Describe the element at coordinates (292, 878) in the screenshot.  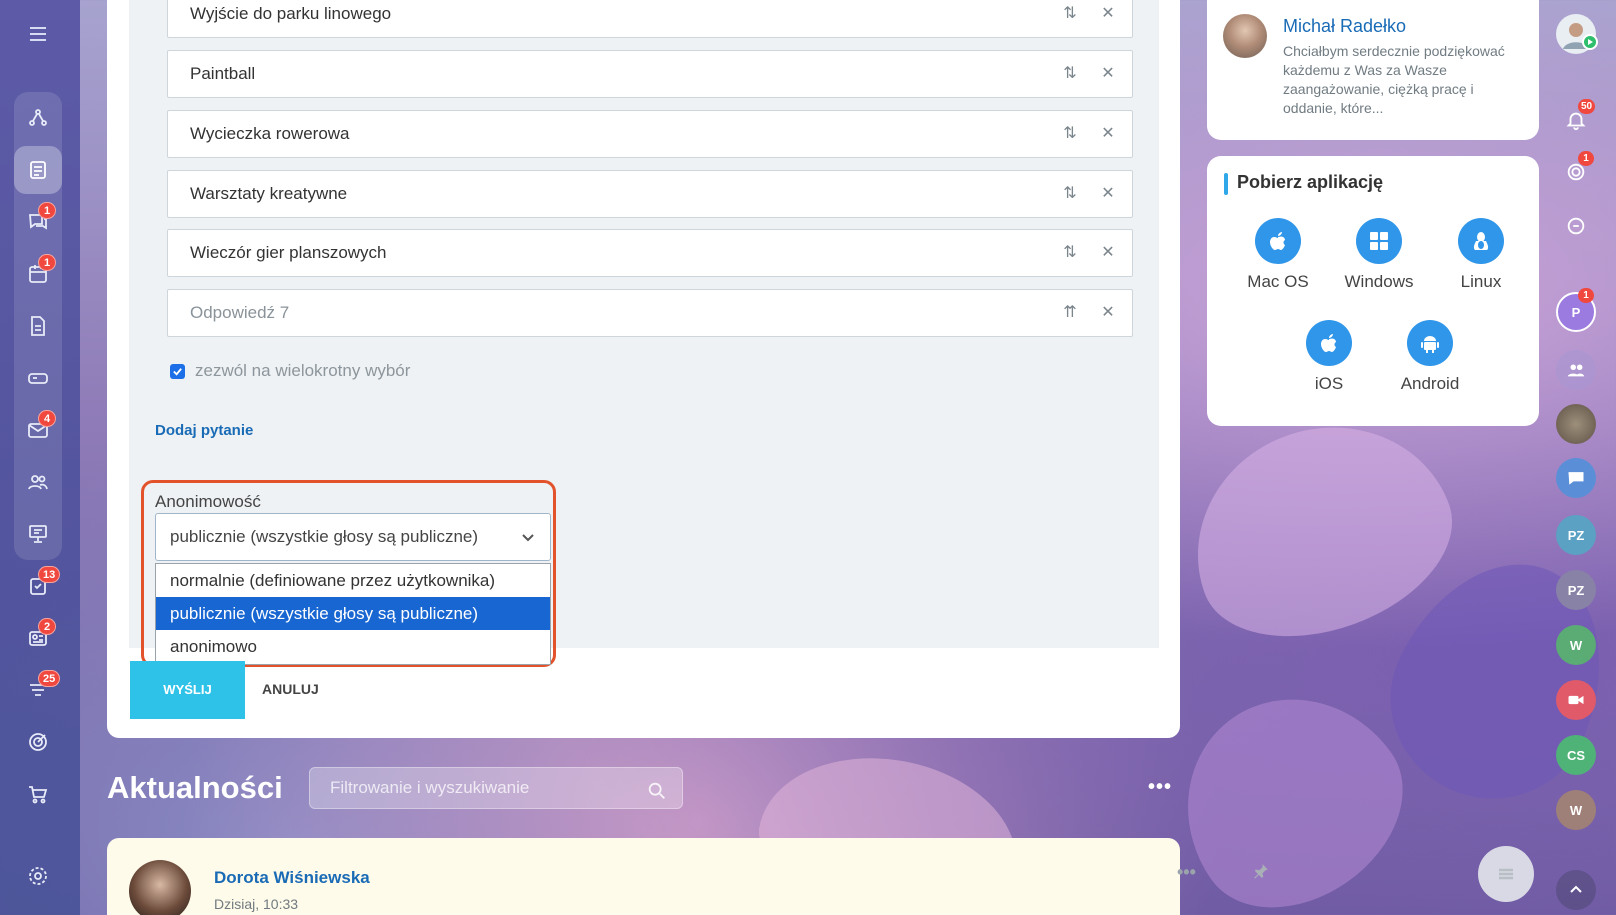
I see `post-author: Dorota Wiśniewska` at that location.